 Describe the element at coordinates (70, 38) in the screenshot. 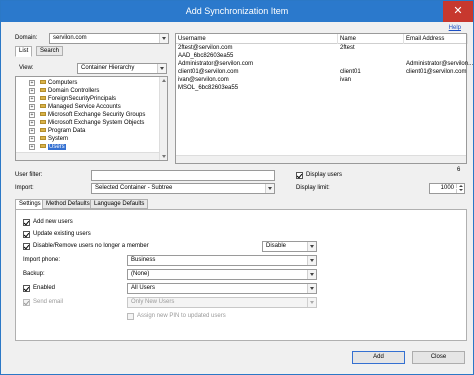

I see `domain-value: servilon.com` at that location.